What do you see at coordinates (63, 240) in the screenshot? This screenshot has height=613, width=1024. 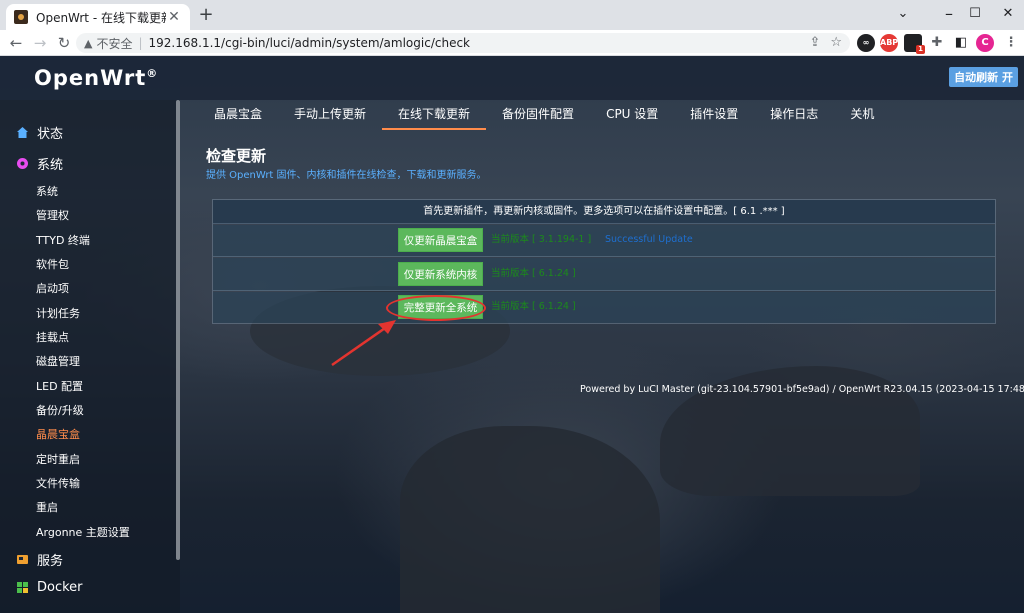 I see `sidebar-sub-ttyd: TTYD 终端` at bounding box center [63, 240].